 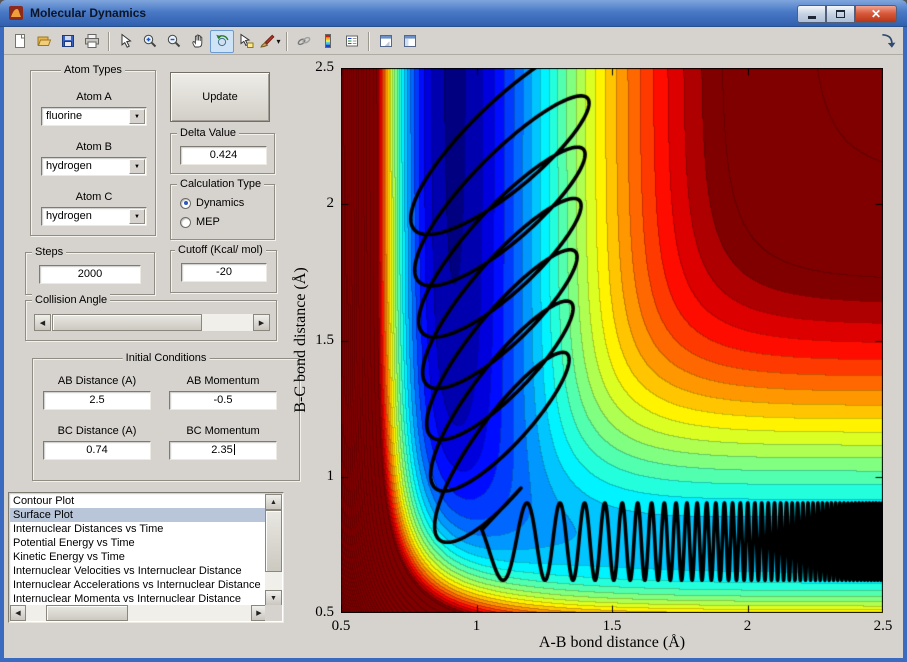 I want to click on bc-momentum-value: 2.35, so click(x=222, y=450).